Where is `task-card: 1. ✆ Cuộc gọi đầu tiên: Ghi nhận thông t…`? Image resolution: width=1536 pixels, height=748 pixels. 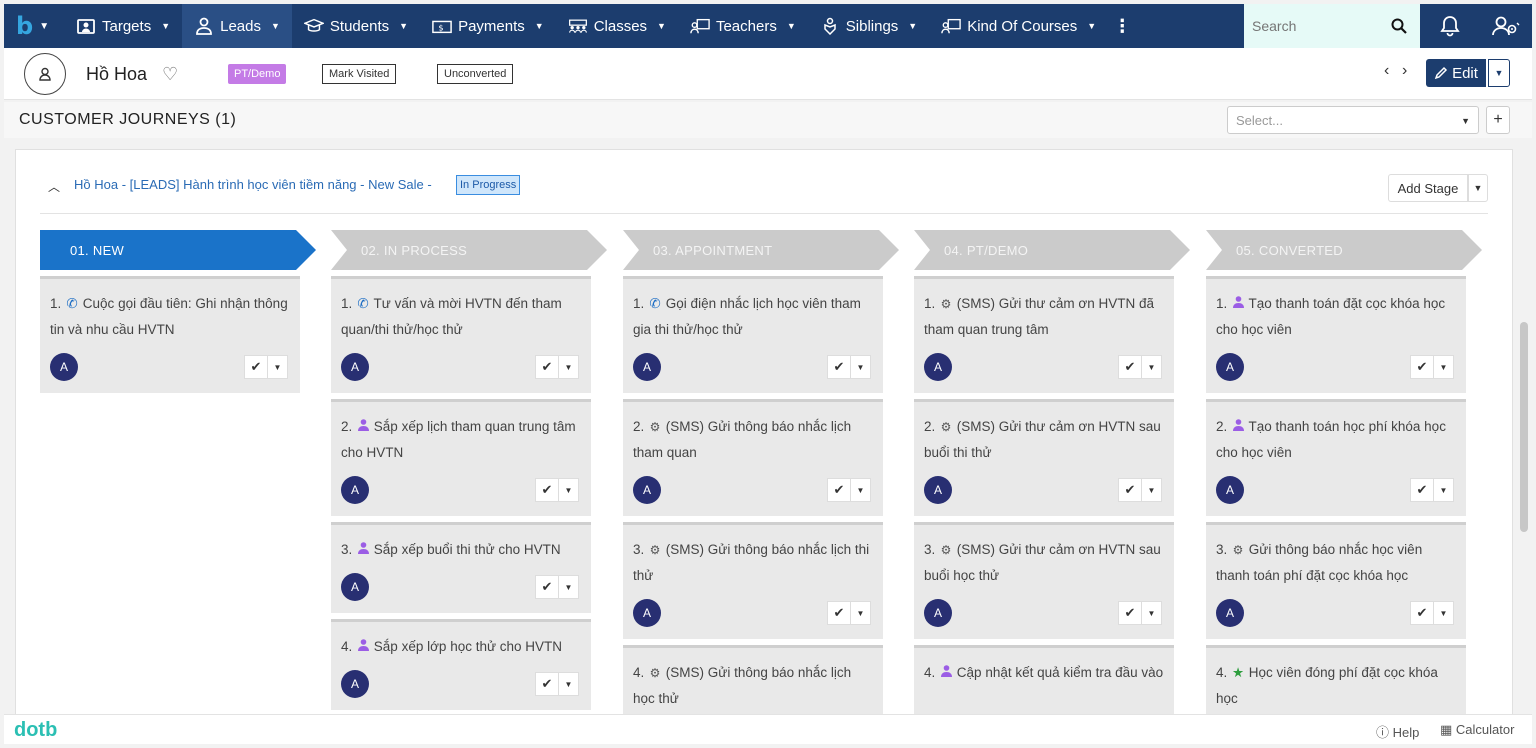 task-card: 1. ✆ Cuộc gọi đầu tiên: Ghi nhận thông t… is located at coordinates (170, 334).